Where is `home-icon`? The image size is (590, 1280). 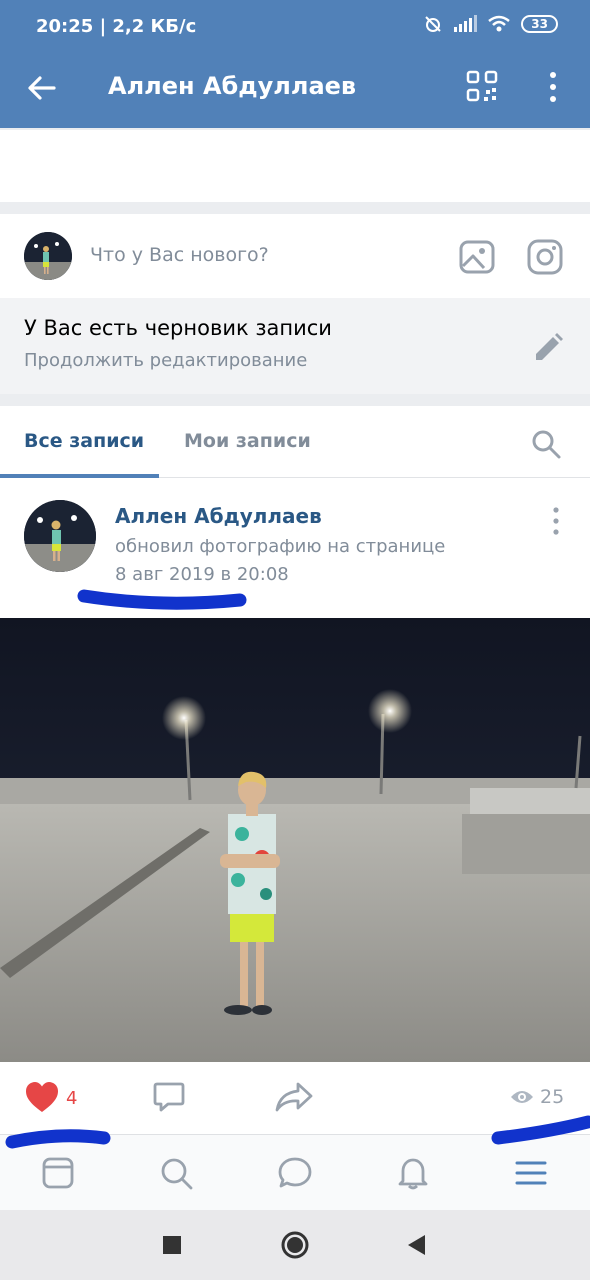 home-icon is located at coordinates (295, 1245).